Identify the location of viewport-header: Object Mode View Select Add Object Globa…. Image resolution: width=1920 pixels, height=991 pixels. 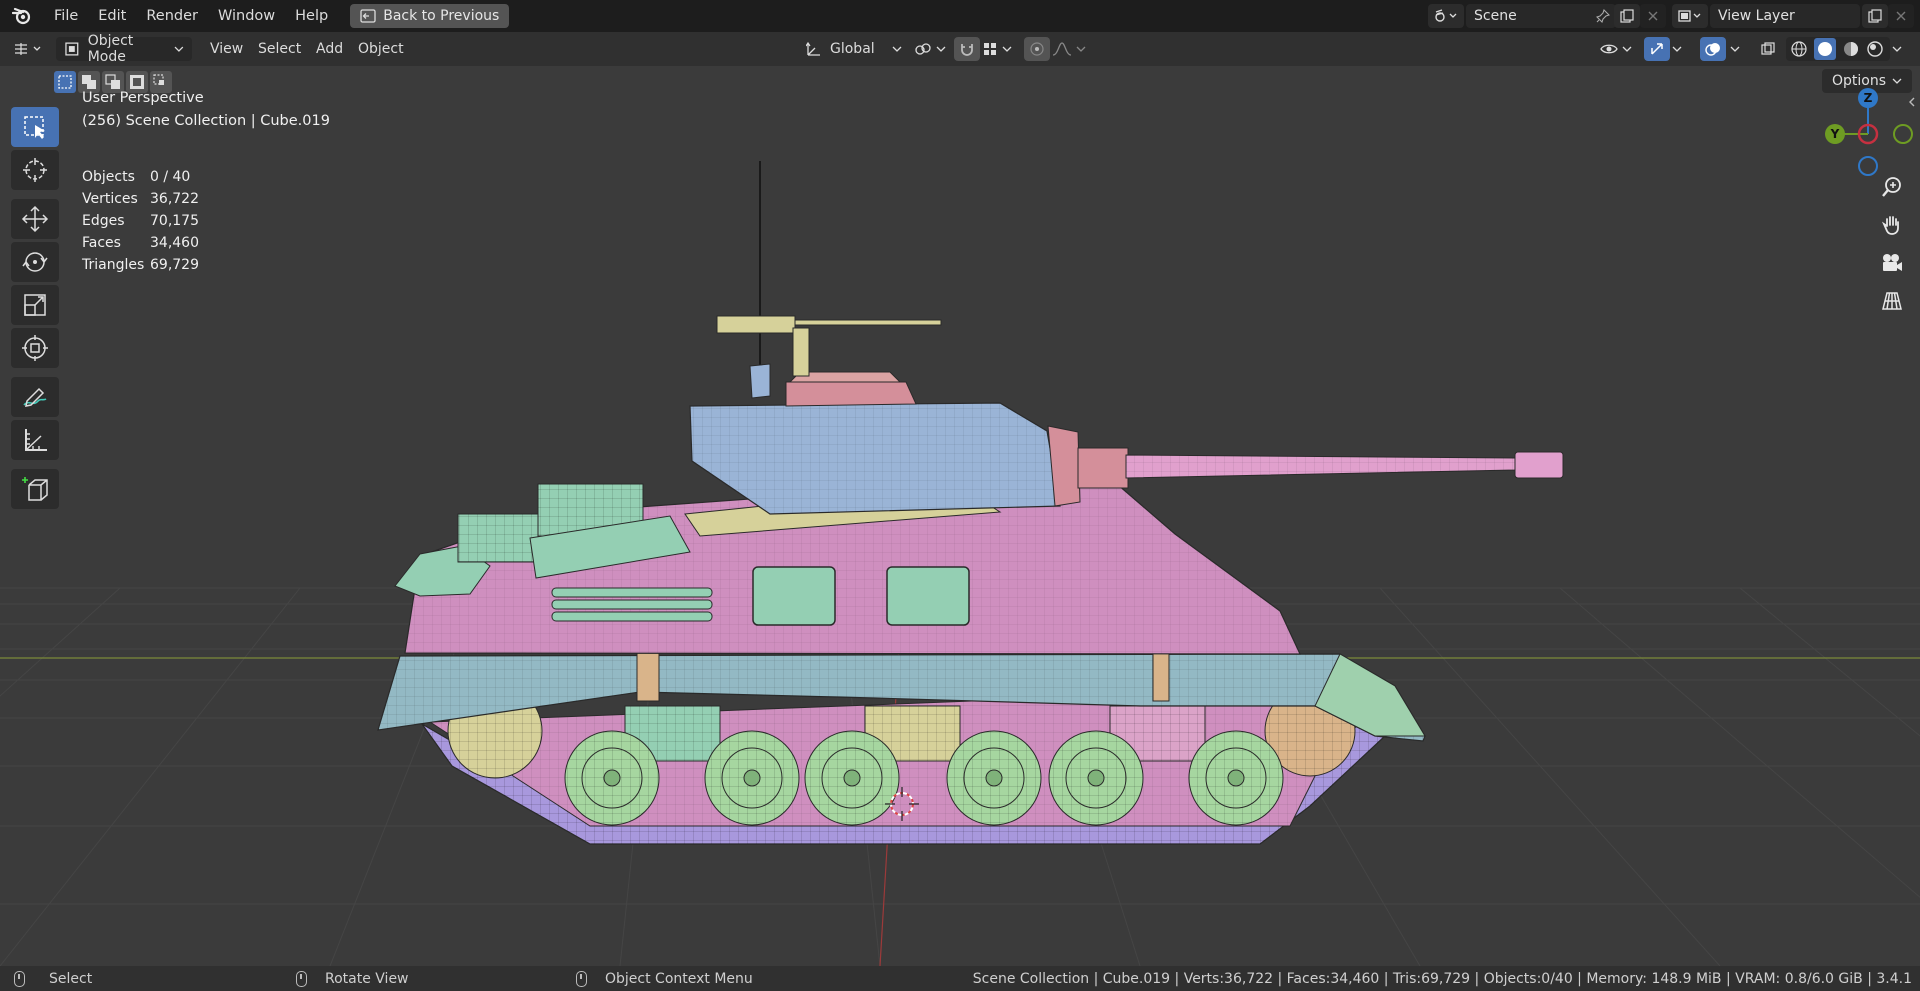
(960, 49).